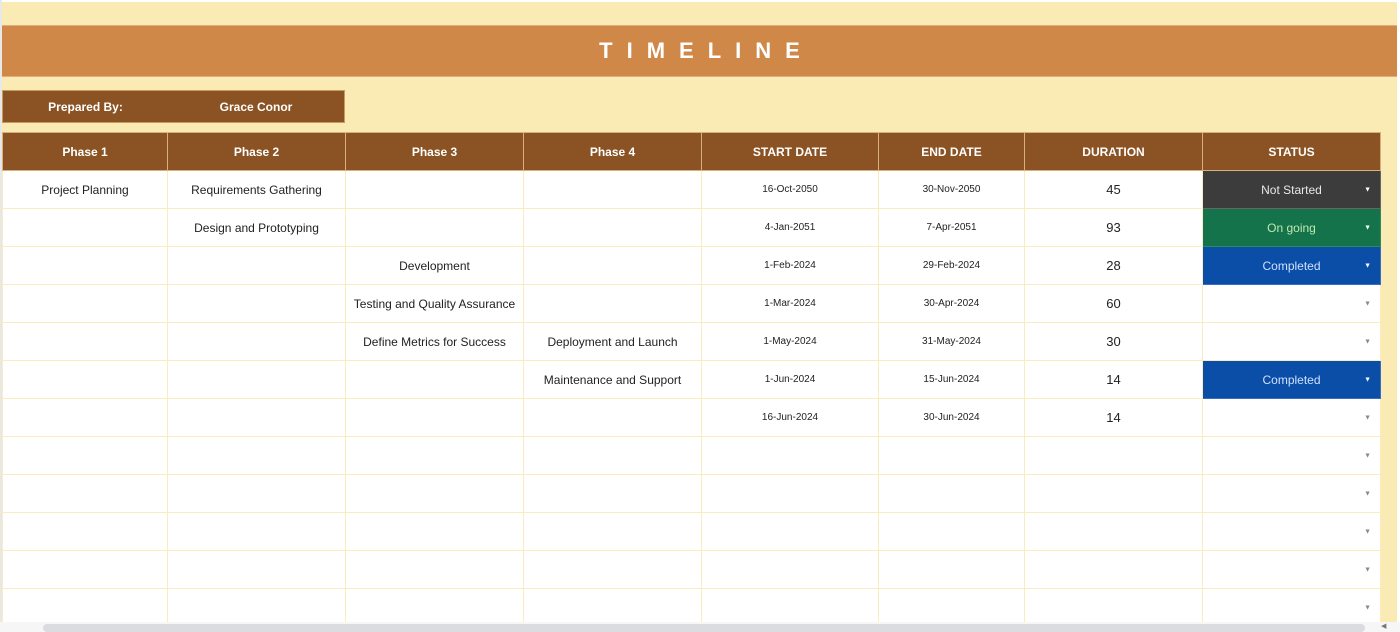 The height and width of the screenshot is (632, 1400). Describe the element at coordinates (85, 189) in the screenshot. I see `phase-1-cell: Project Planning` at that location.